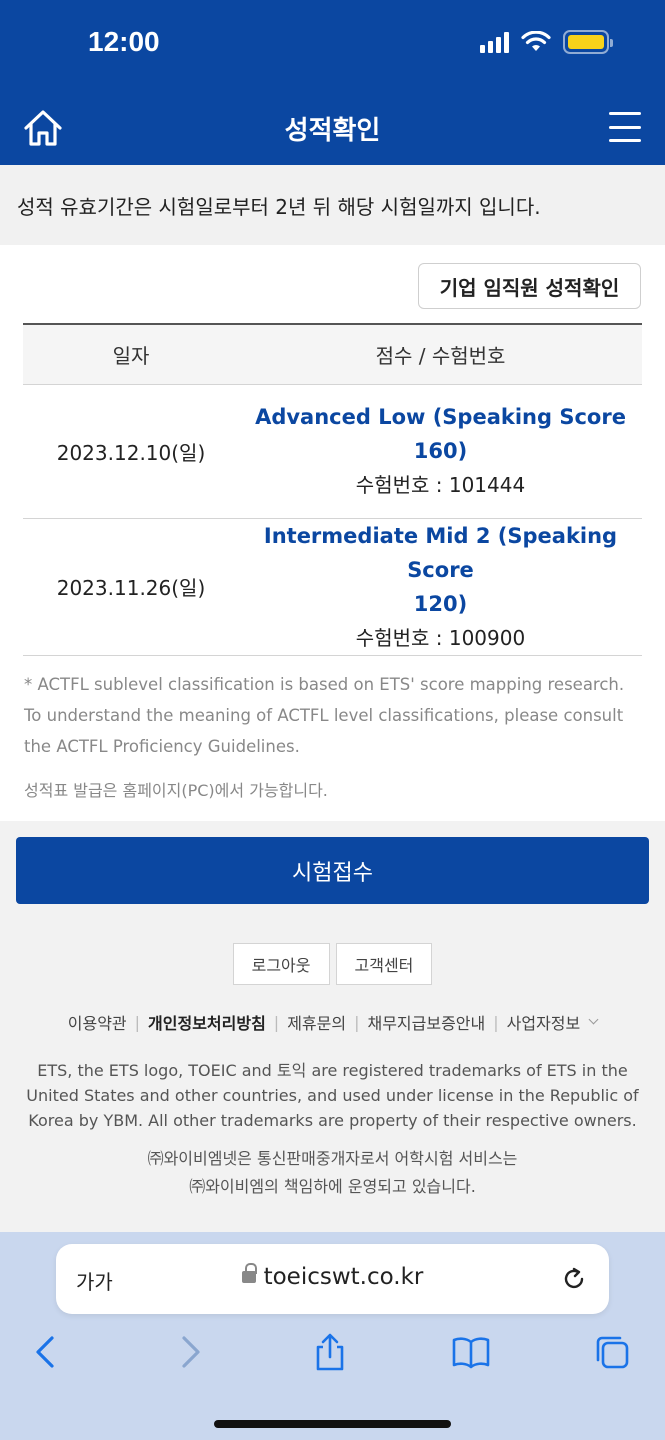  I want to click on validity-notice: 성적 유효기간은 시험일로부터 2년 뒤 해당 시험일까지 입니다., so click(332, 205).